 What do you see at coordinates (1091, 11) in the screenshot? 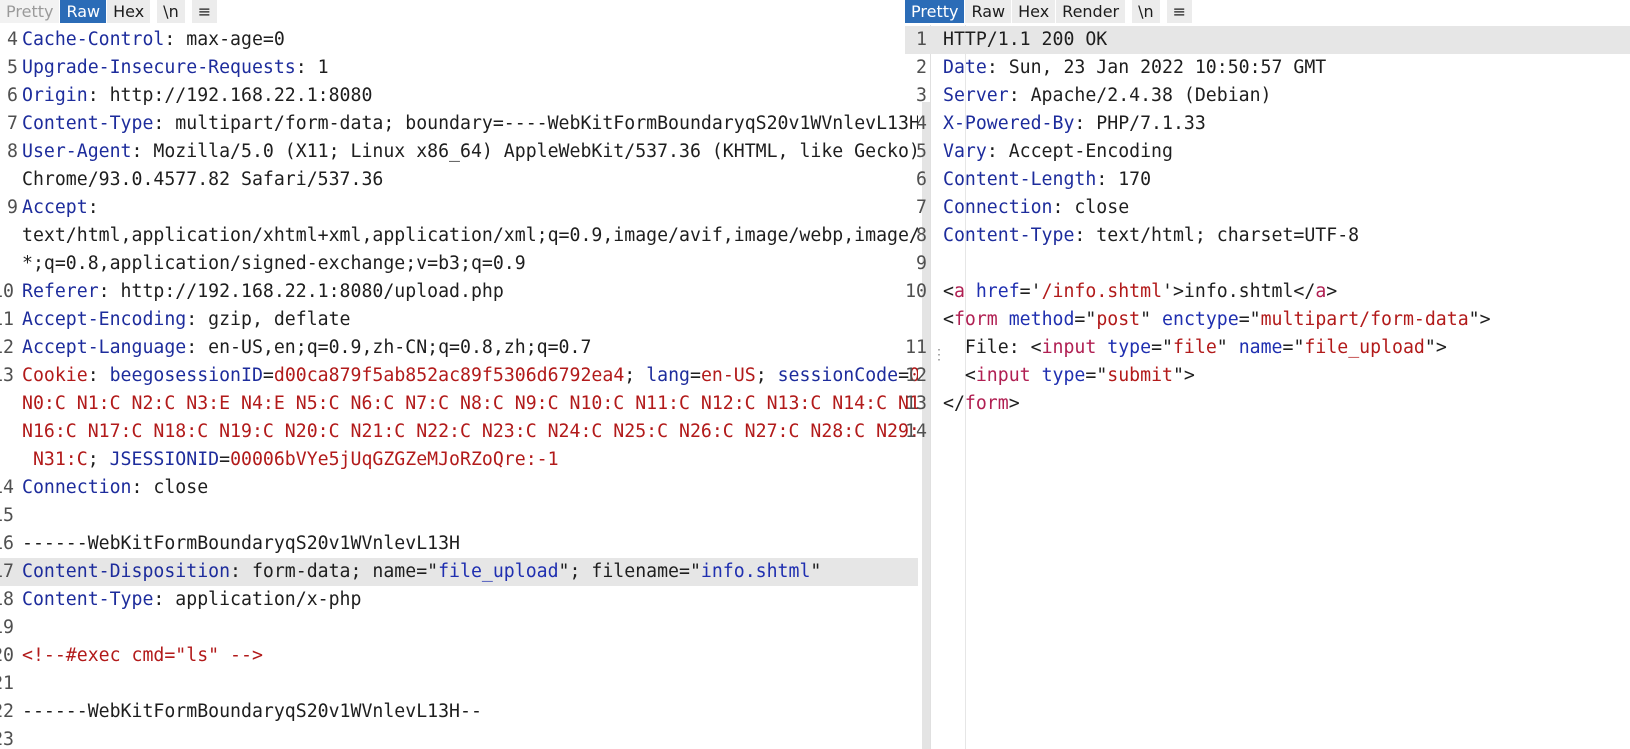
I see `response-render-tab: Render` at bounding box center [1091, 11].